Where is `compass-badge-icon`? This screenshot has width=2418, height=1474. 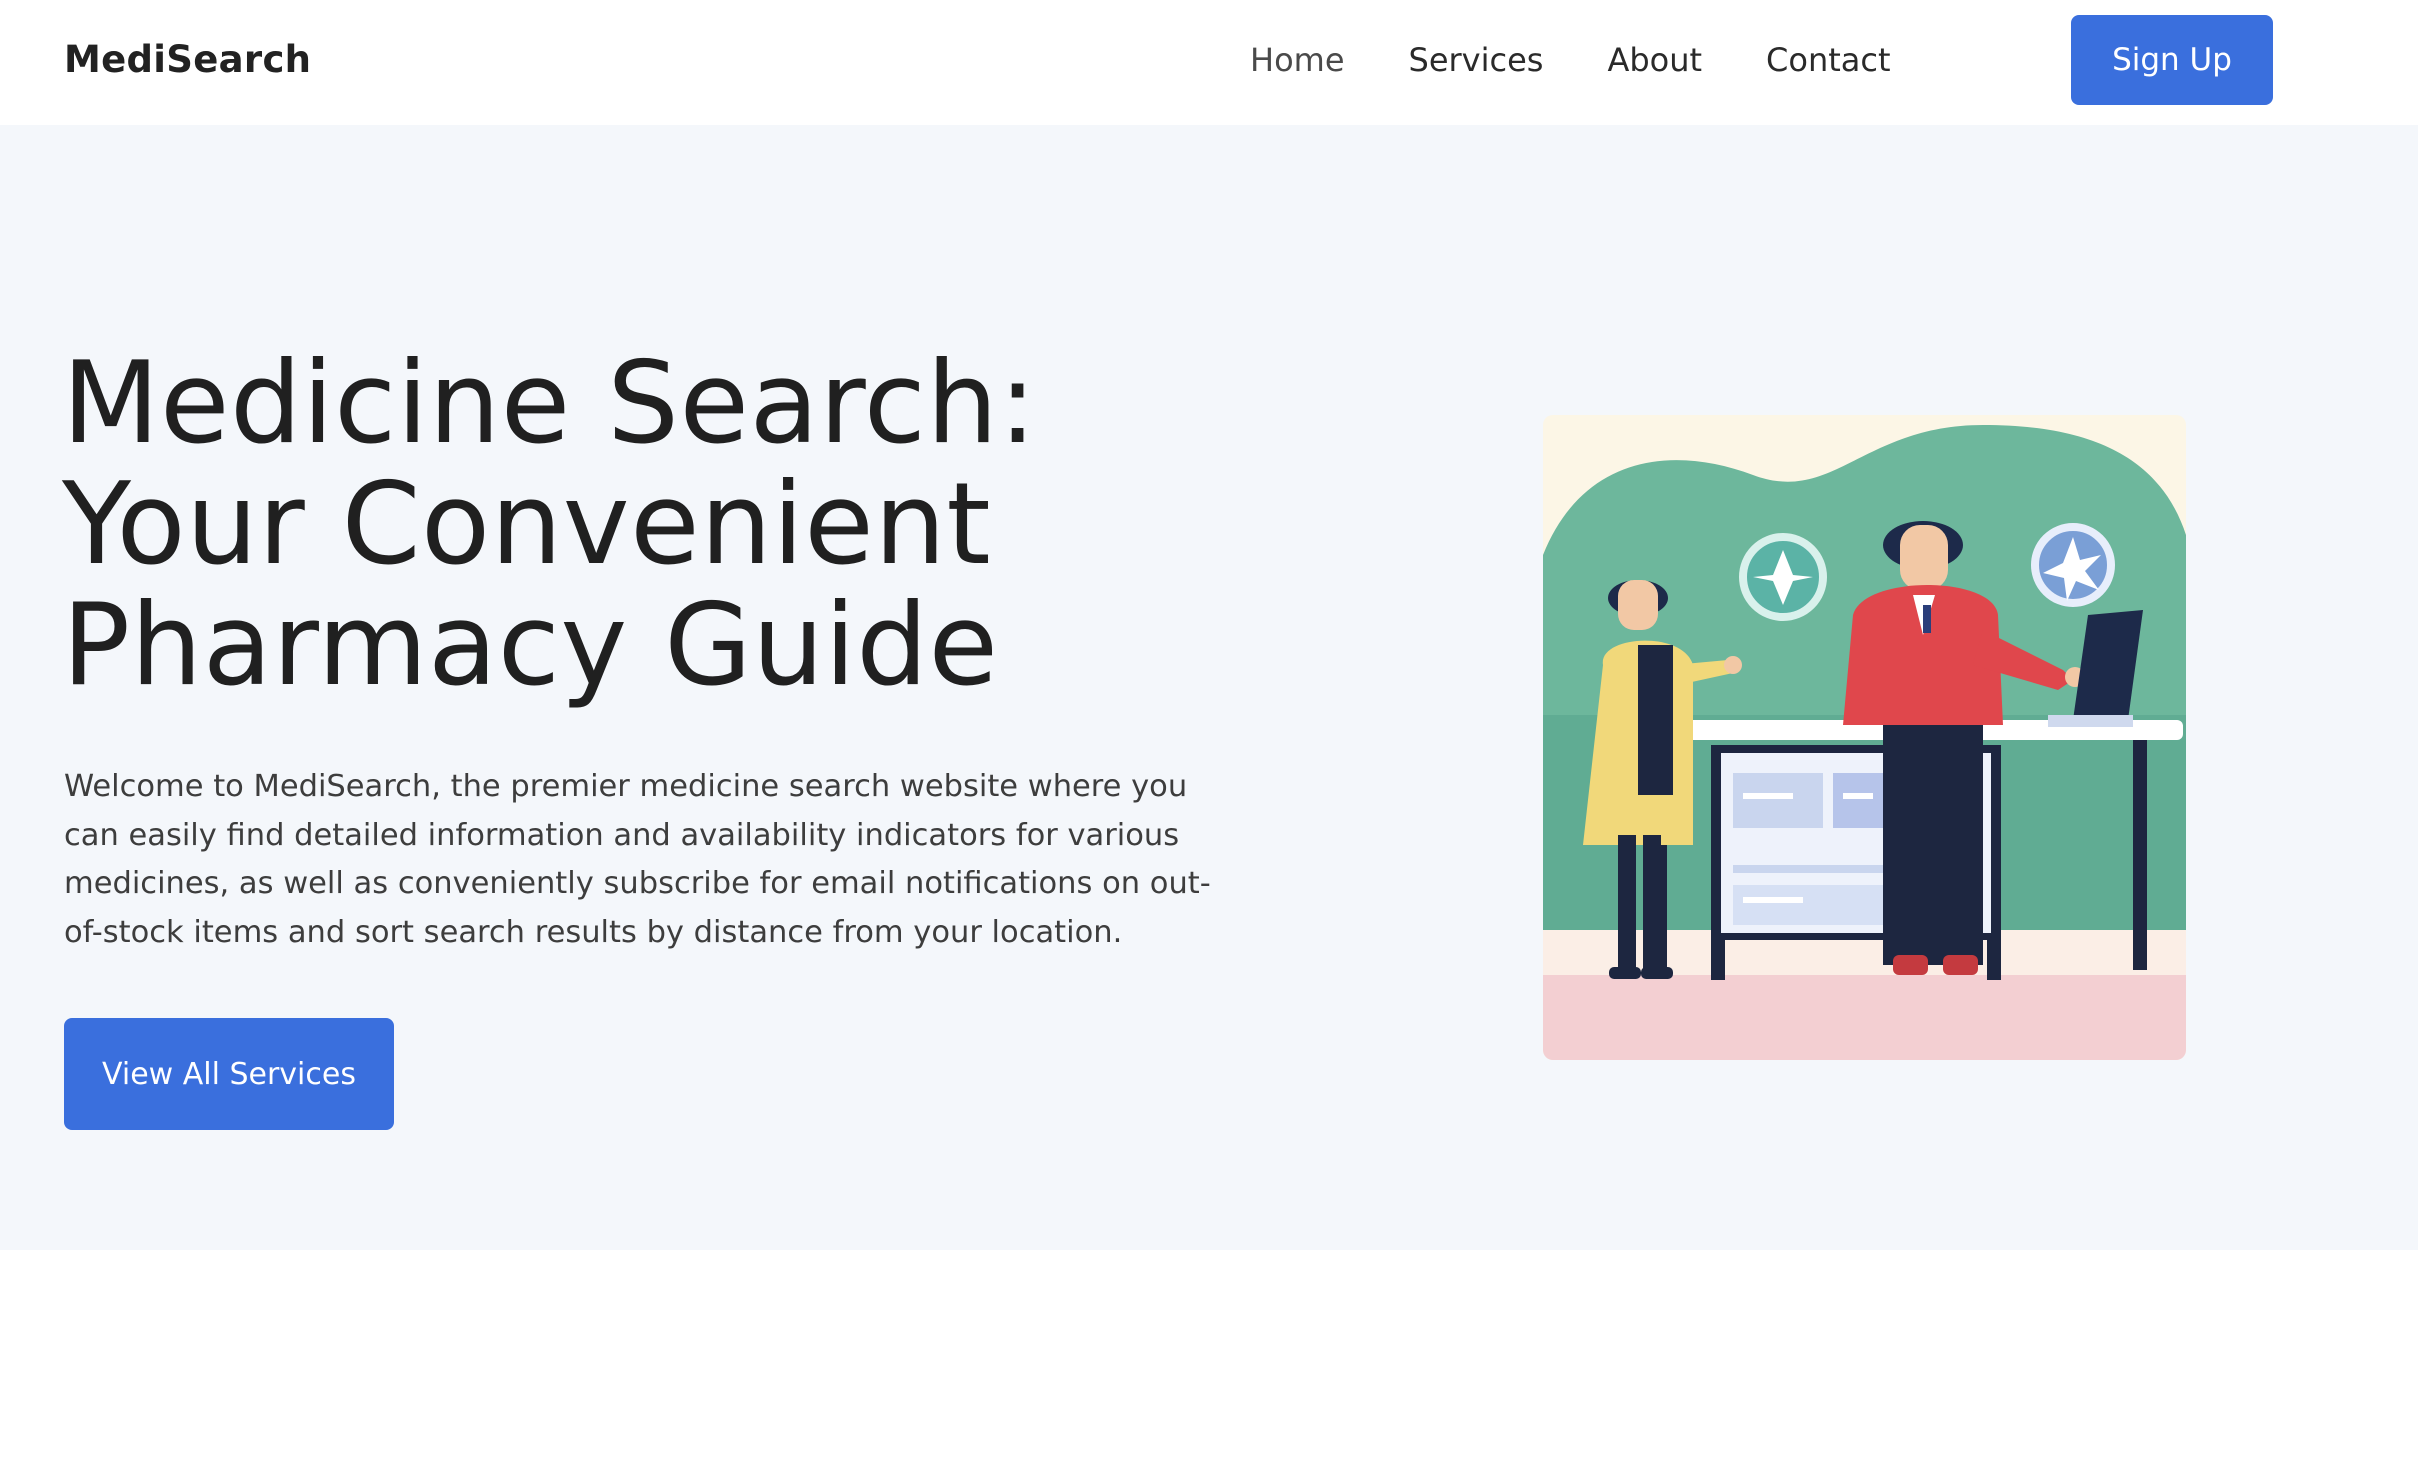 compass-badge-icon is located at coordinates (1783, 577).